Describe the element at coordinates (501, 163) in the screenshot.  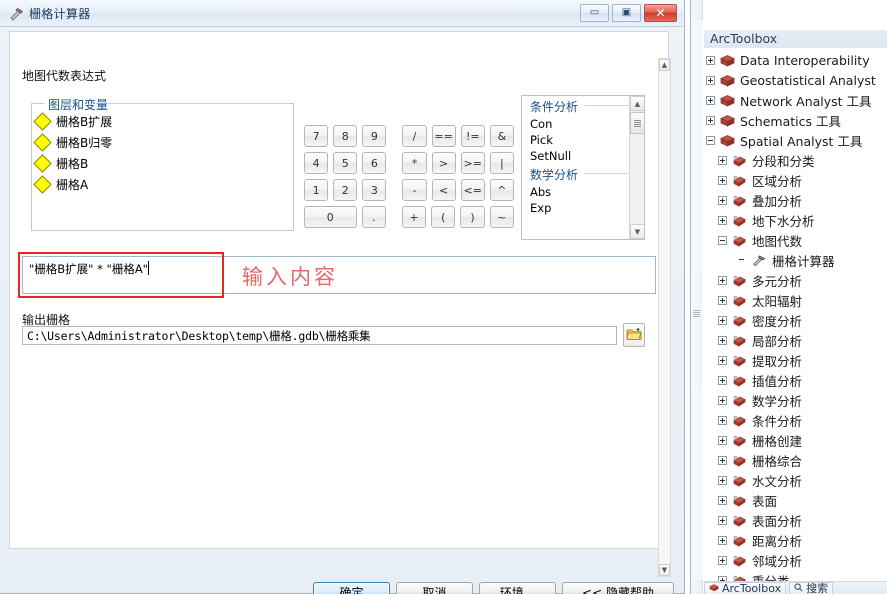
I see `keypad-key-: |` at that location.